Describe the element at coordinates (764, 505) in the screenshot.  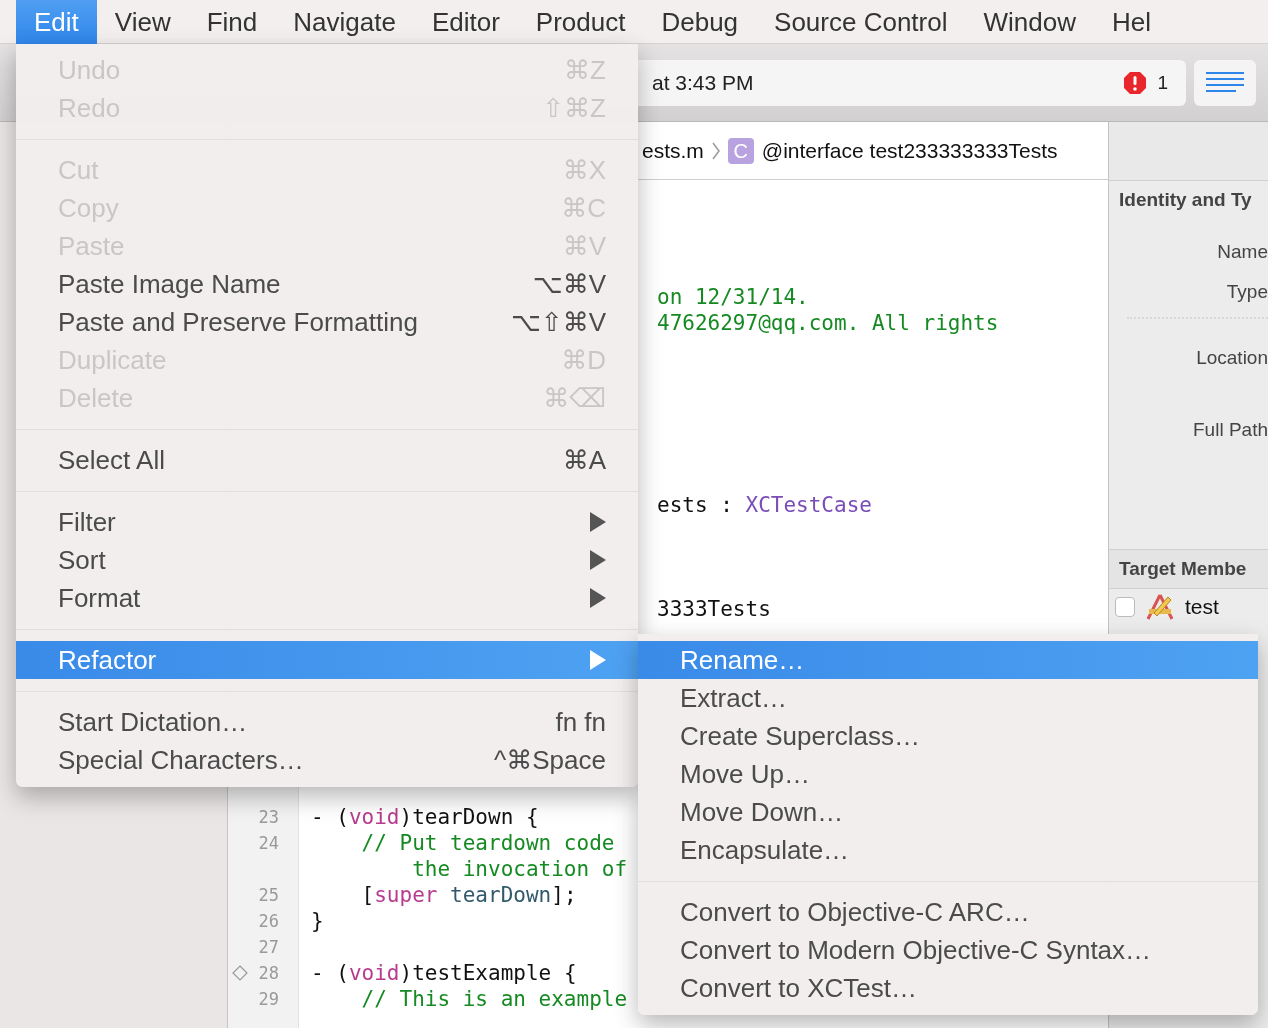
I see `code-line: ests : XCTestCase` at that location.